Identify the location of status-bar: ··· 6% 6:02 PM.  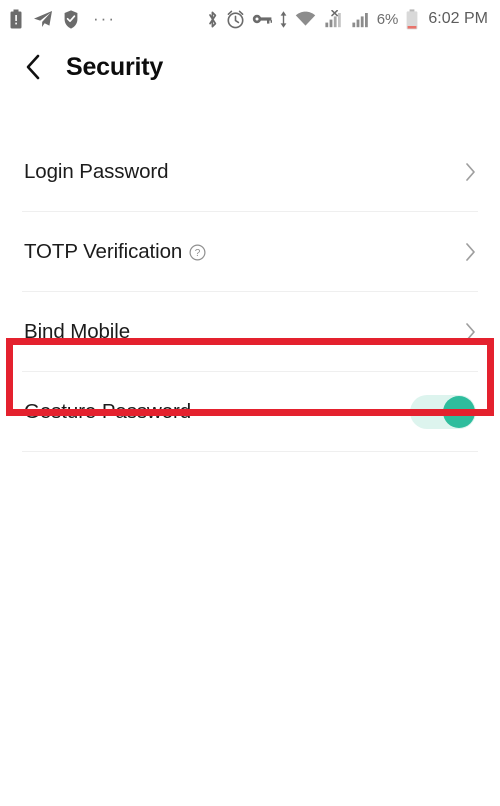
(250, 19).